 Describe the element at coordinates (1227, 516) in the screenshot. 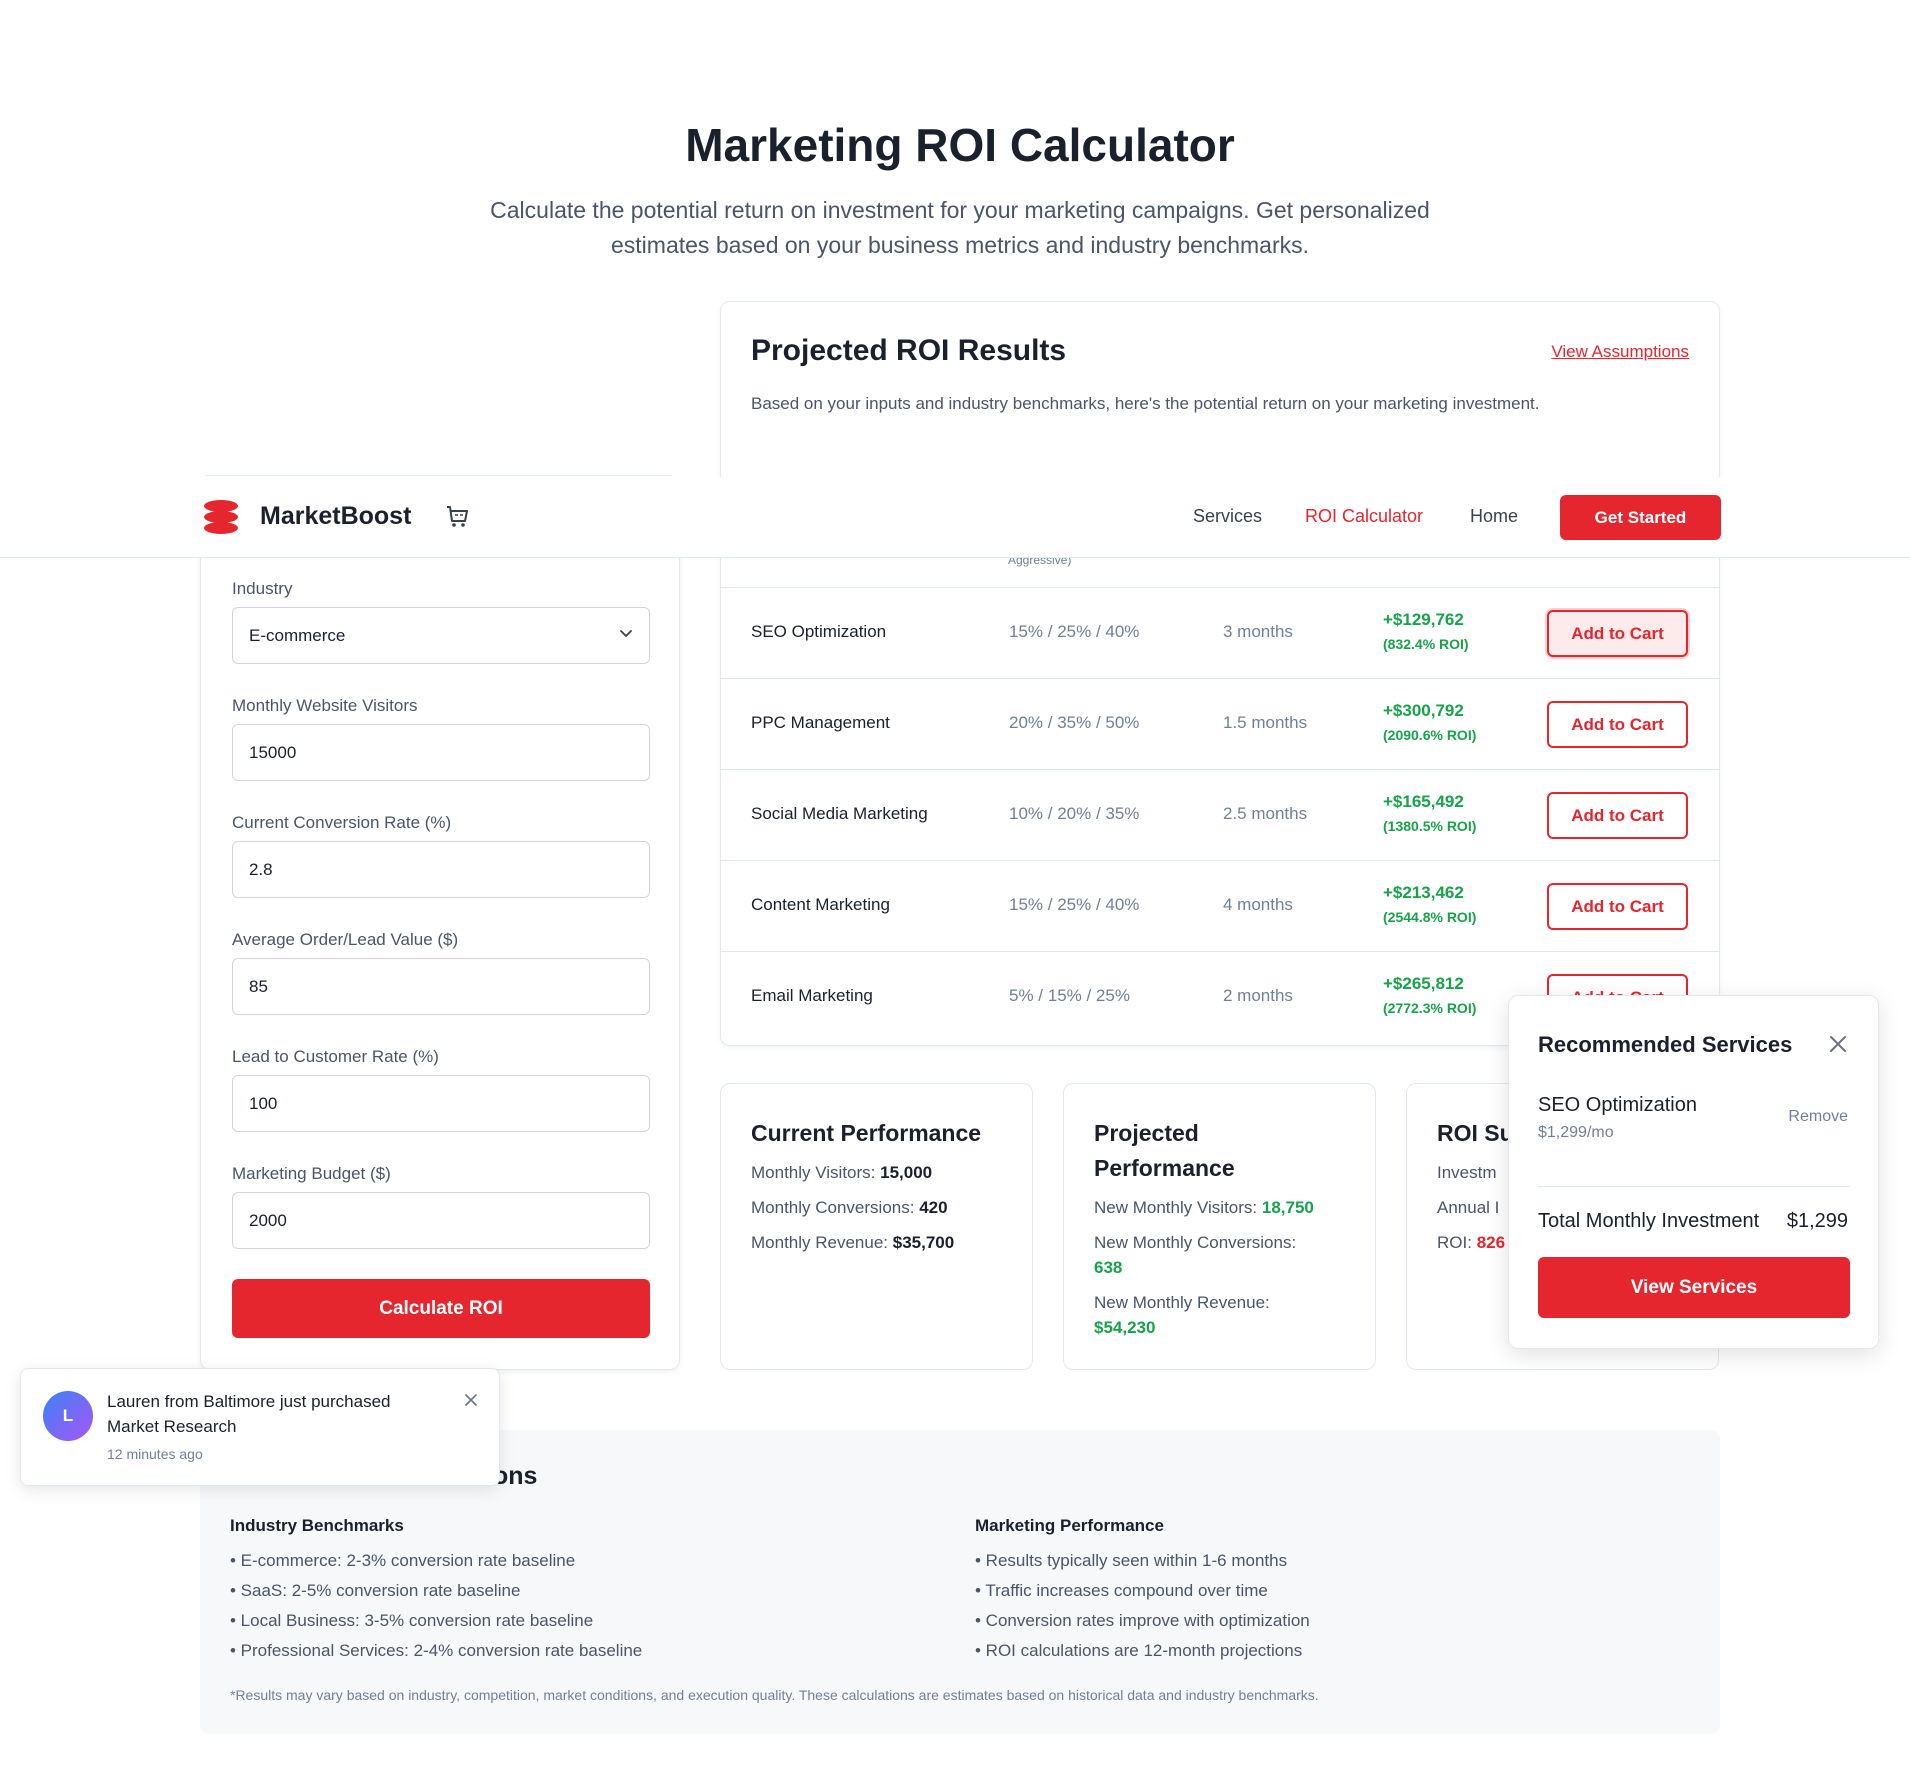

I see `nav-link-services: Services` at that location.